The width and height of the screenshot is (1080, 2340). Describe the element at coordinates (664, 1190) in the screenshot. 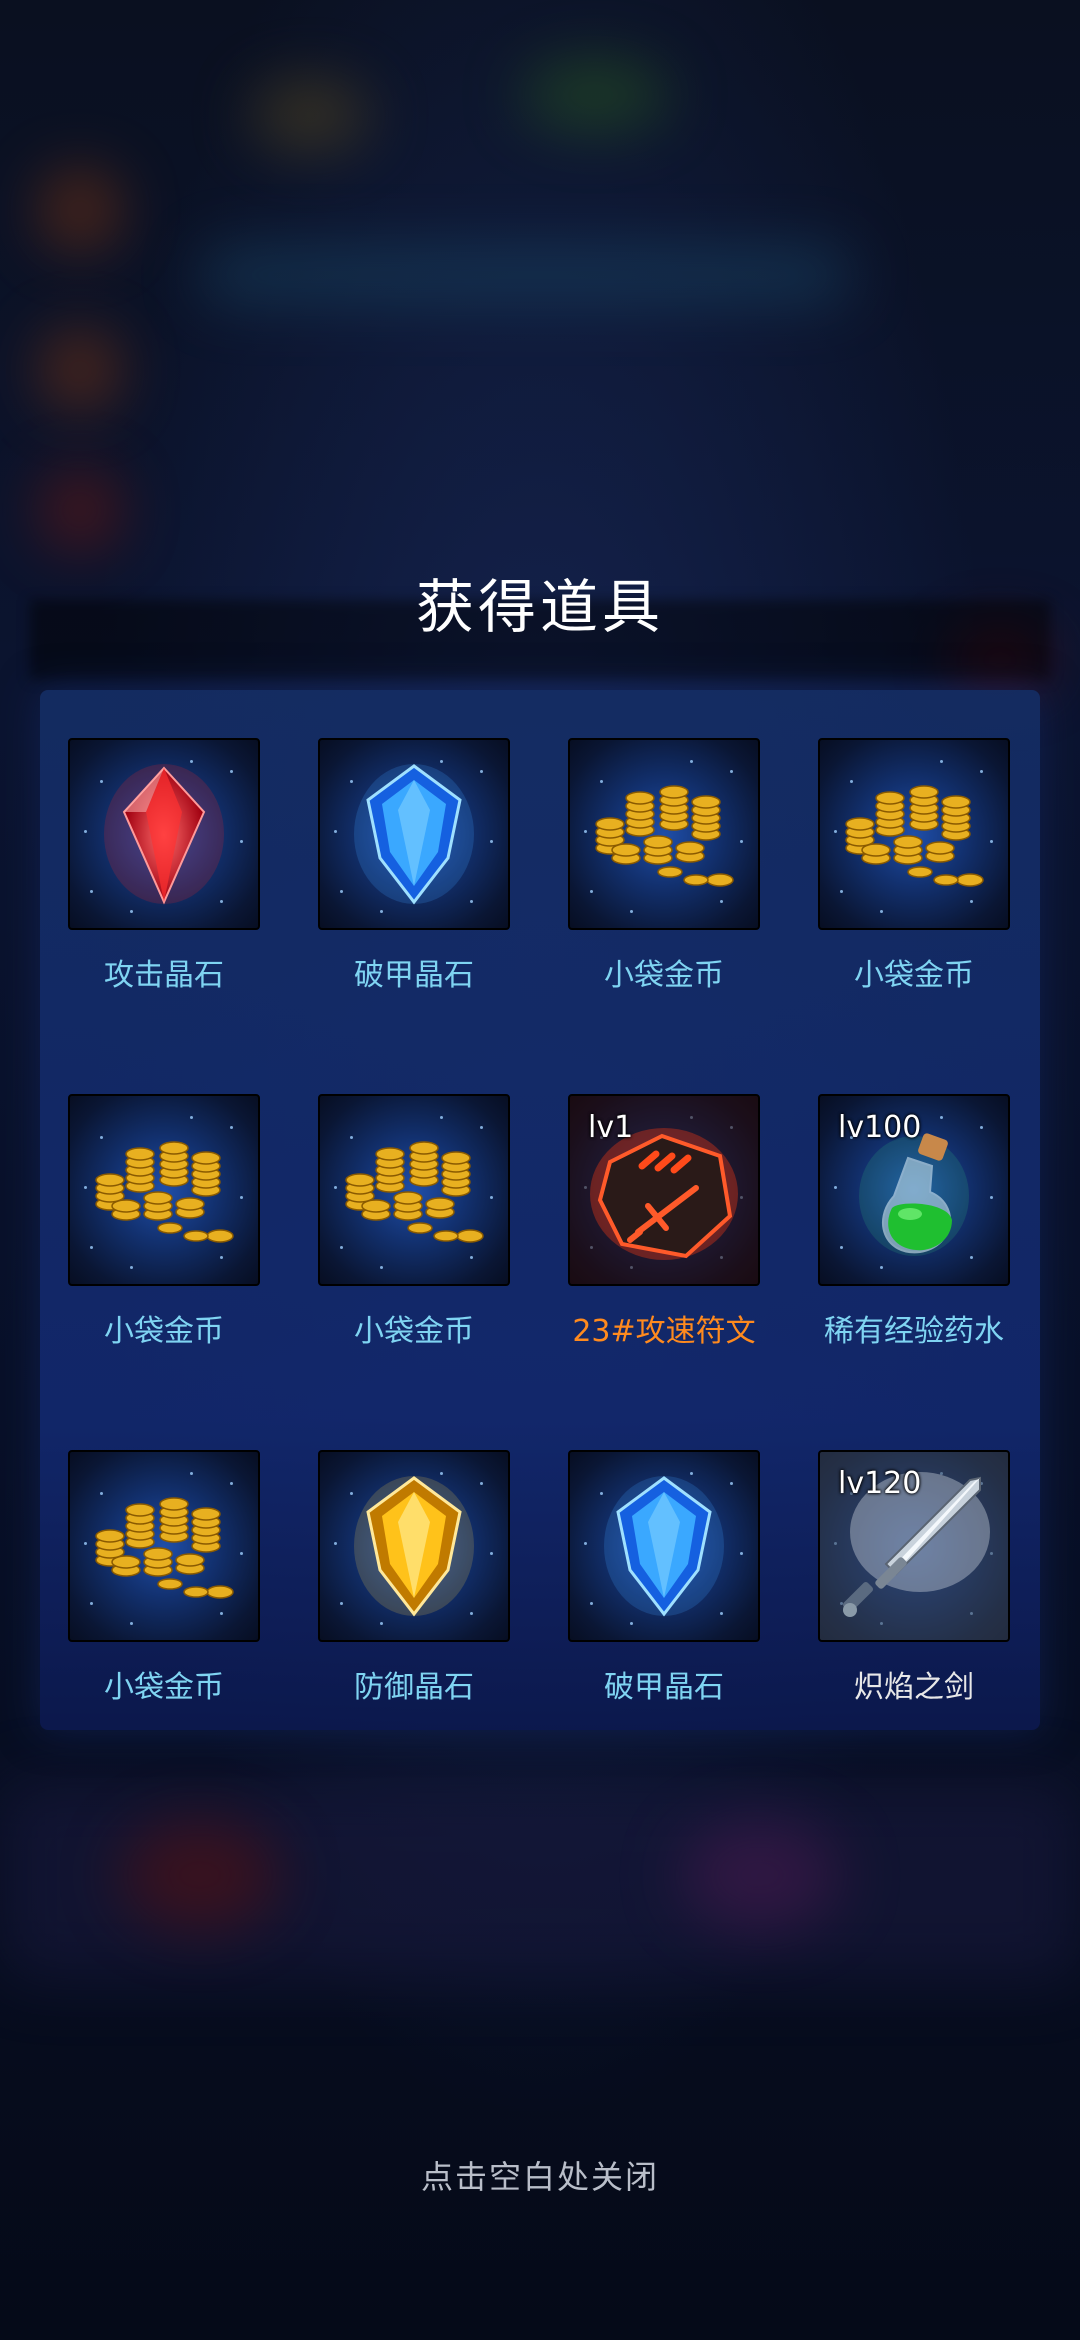

I see `item-tile: lv1` at that location.